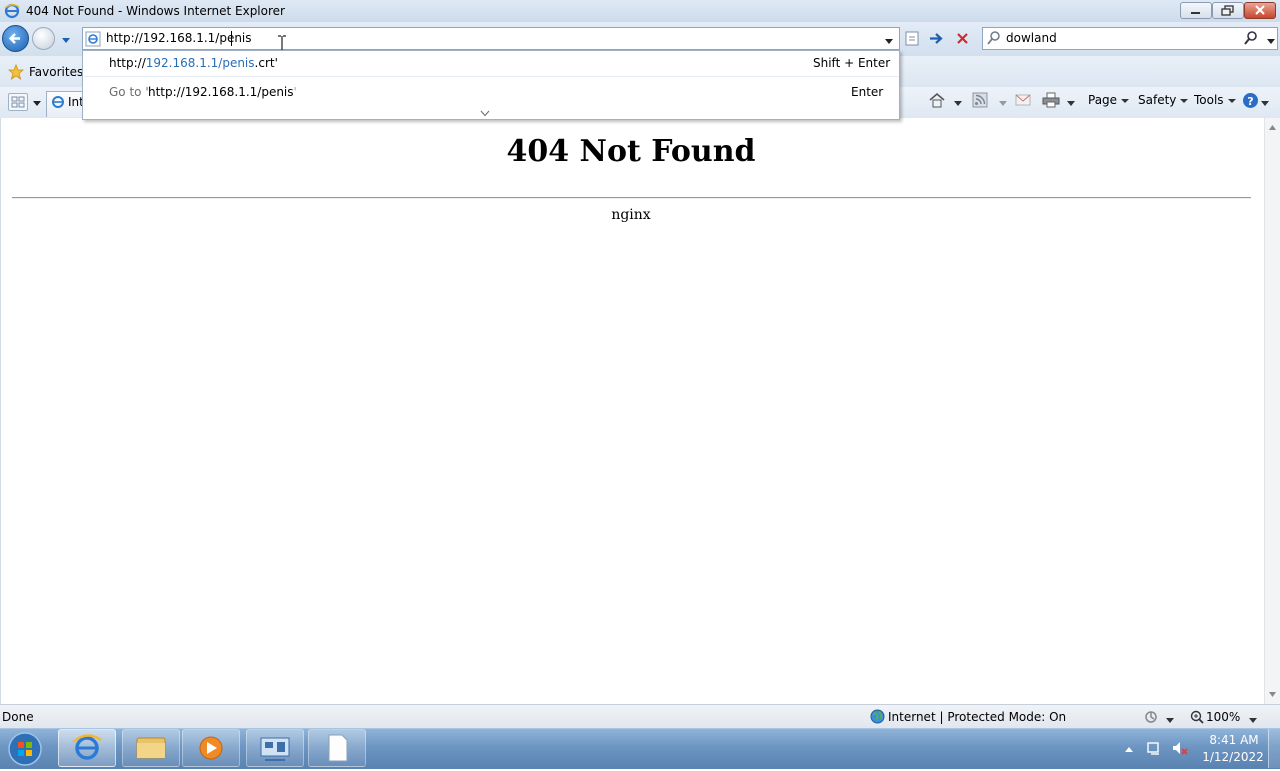 This screenshot has height=771, width=1280. Describe the element at coordinates (1272, 411) in the screenshot. I see `vertical-scrollbar` at that location.